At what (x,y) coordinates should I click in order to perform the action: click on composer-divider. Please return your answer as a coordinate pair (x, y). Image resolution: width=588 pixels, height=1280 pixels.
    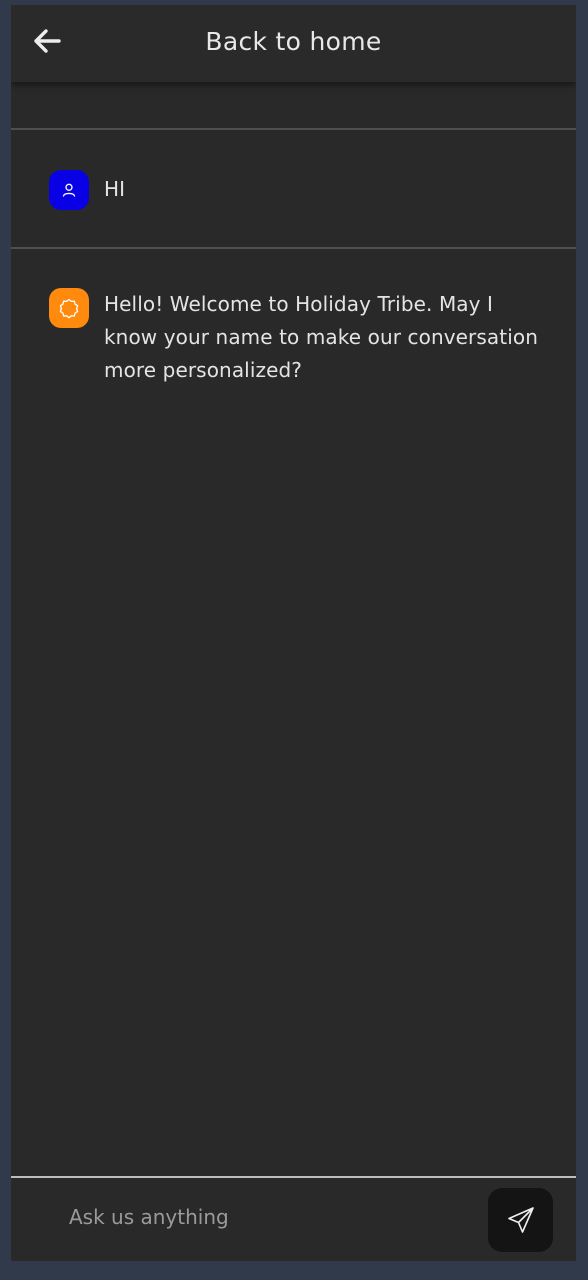
    Looking at the image, I should click on (293, 1177).